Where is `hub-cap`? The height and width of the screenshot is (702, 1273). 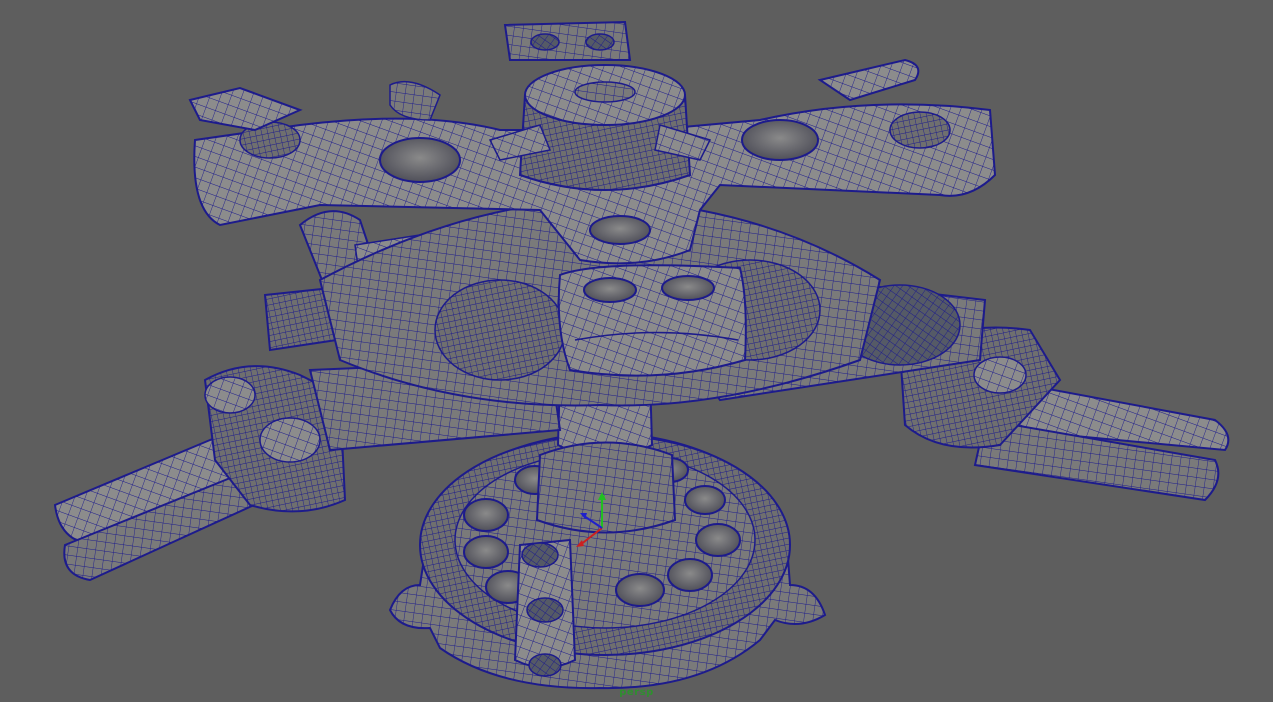 hub-cap is located at coordinates (600, 127).